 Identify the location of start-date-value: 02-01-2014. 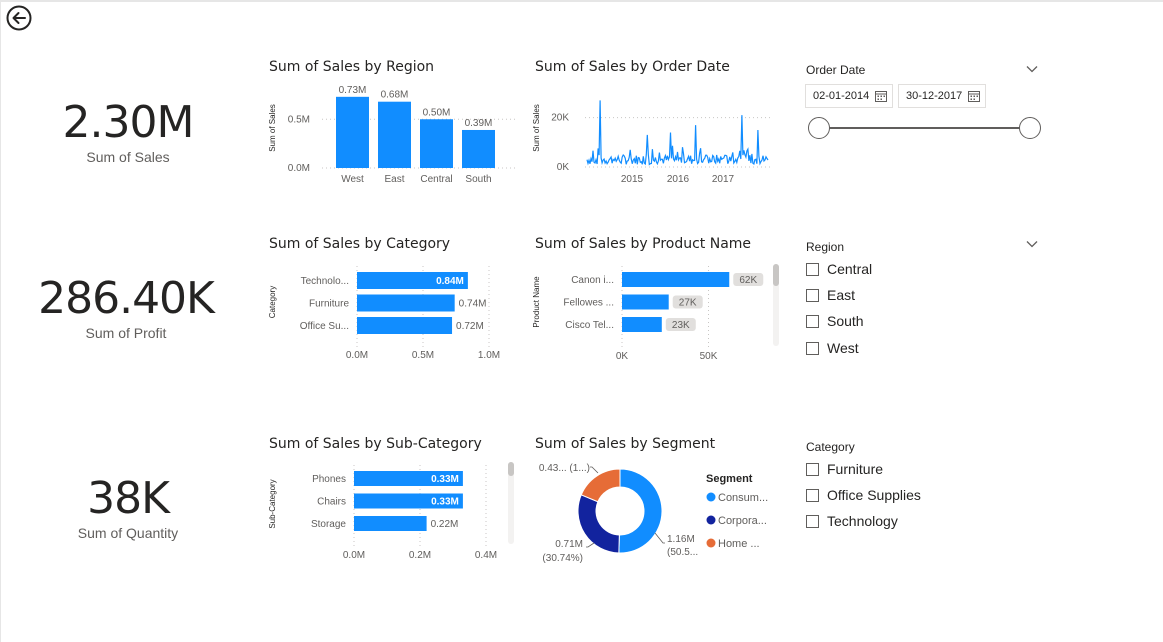
(841, 96).